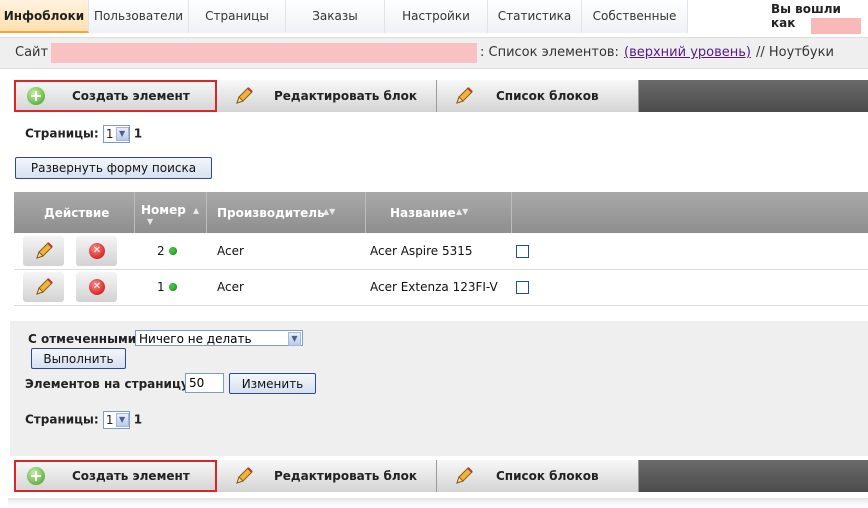 This screenshot has width=868, height=508. I want to click on table-row: ✕ 2 Acer Acer Aspire 5315, so click(441, 252).